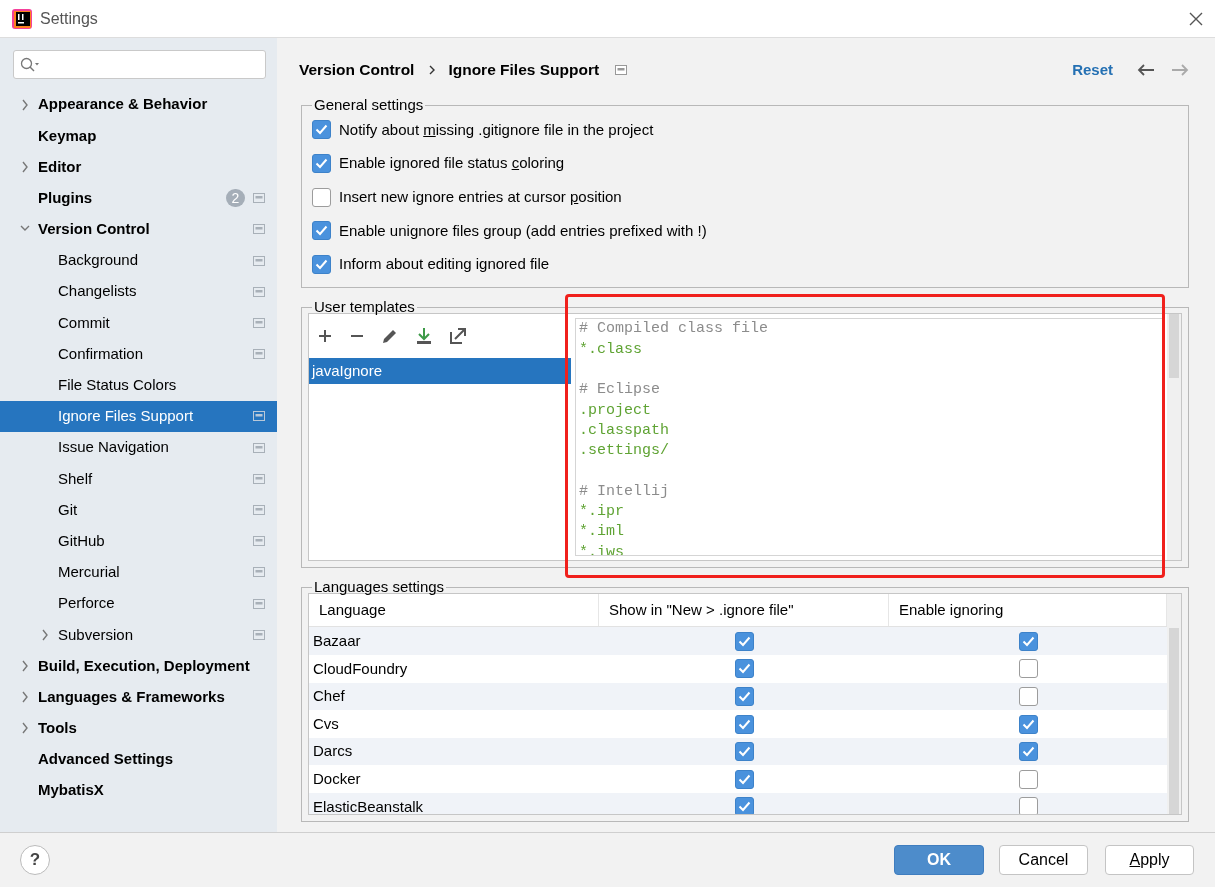  I want to click on code-line: .settings/, so click(624, 451).